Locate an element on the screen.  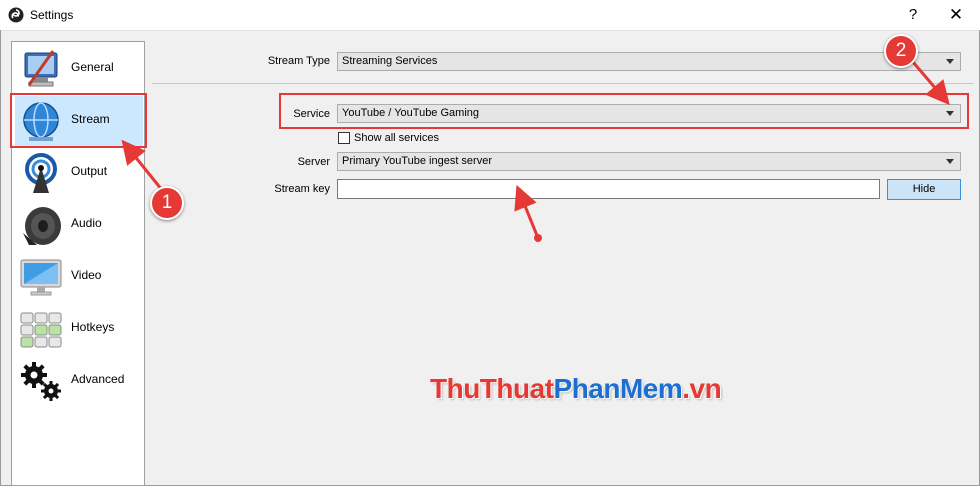
sidebar-item-label: Video is located at coordinates (86, 275).